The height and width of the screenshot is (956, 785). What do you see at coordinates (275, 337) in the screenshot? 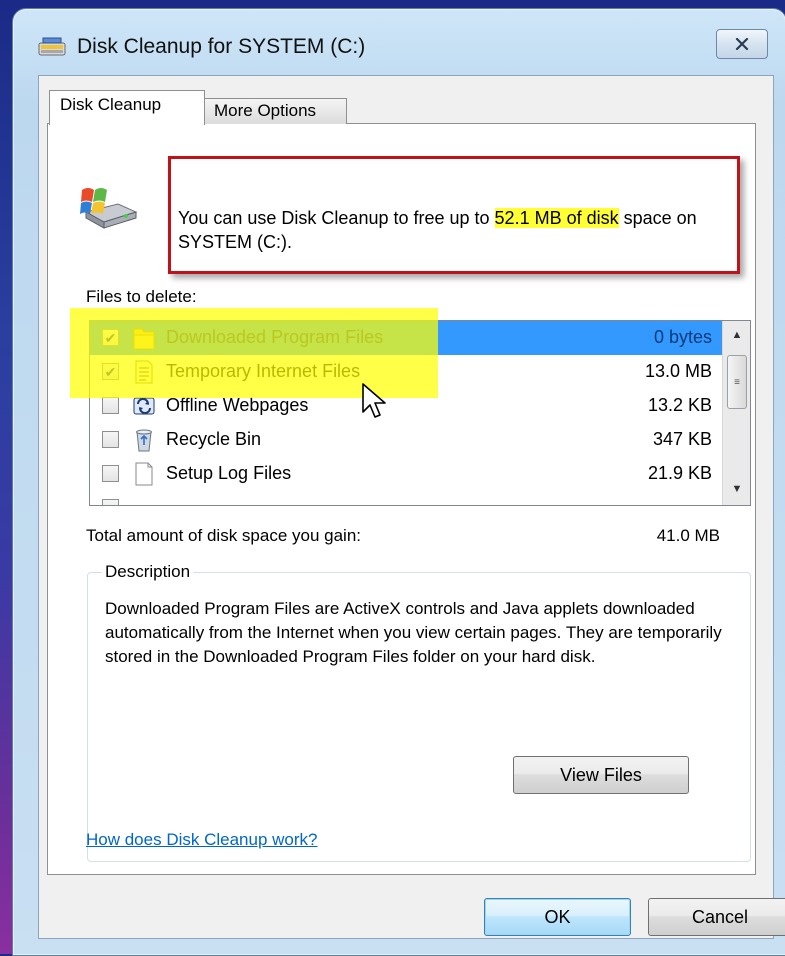
I see `file-category-name: Downloaded Program Files` at bounding box center [275, 337].